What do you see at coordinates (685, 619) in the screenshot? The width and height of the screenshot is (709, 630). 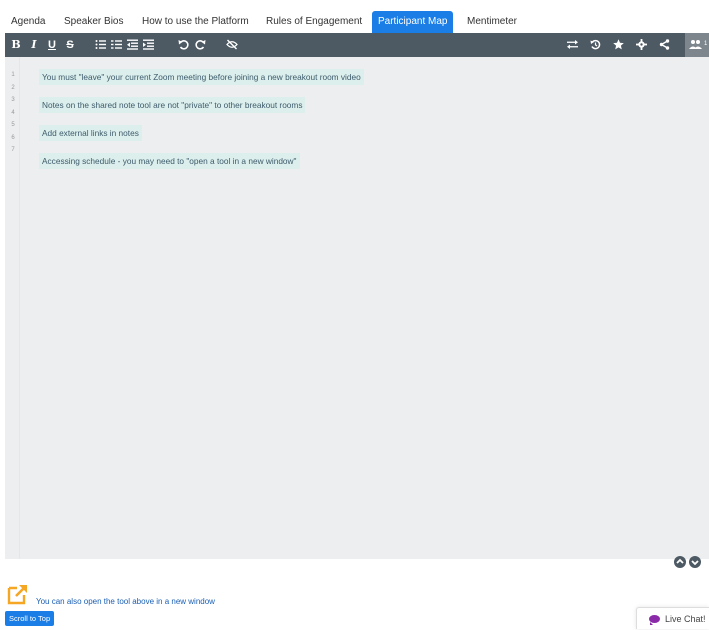 I see `live-chat-label: Live Chat!` at bounding box center [685, 619].